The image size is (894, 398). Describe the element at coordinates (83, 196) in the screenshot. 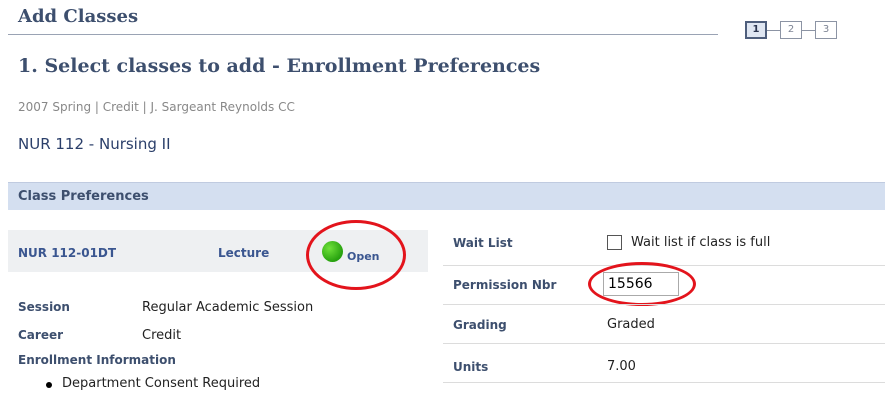

I see `class-preferences-title: Class Preferences` at that location.